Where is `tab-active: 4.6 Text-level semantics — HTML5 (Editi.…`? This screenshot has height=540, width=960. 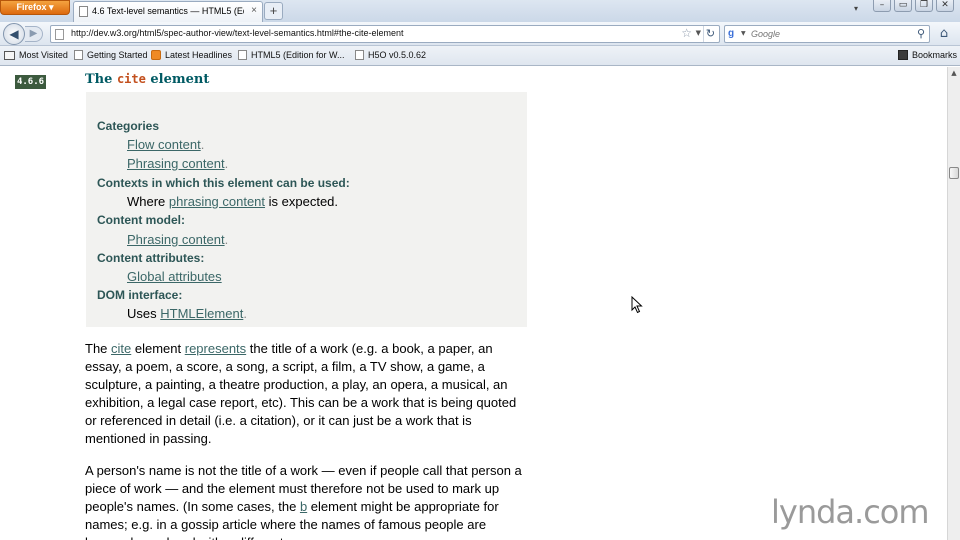
tab-active: 4.6 Text-level semantics — HTML5 (Editi.… is located at coordinates (168, 11).